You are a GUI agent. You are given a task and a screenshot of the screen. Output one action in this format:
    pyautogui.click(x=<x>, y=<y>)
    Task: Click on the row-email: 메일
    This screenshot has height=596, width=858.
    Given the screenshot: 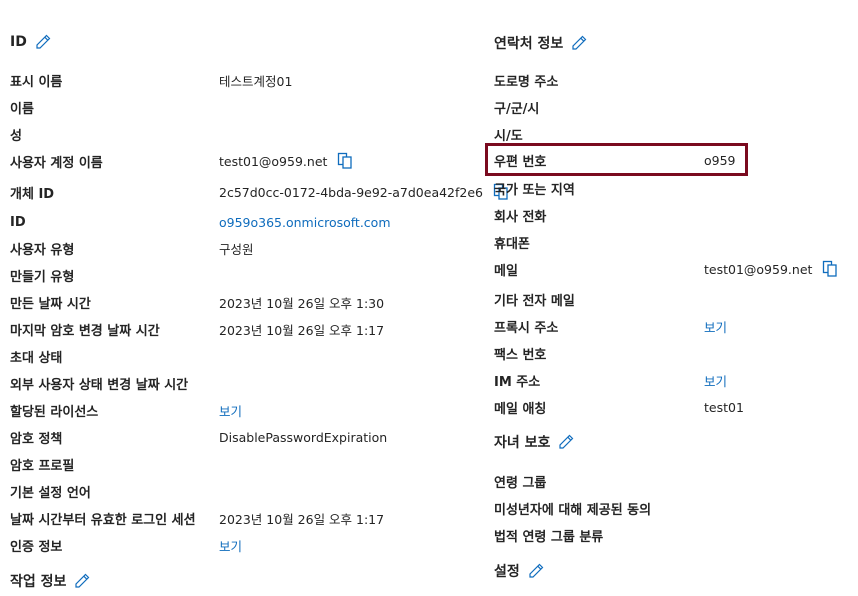 What is the action you would take?
    pyautogui.click(x=506, y=271)
    